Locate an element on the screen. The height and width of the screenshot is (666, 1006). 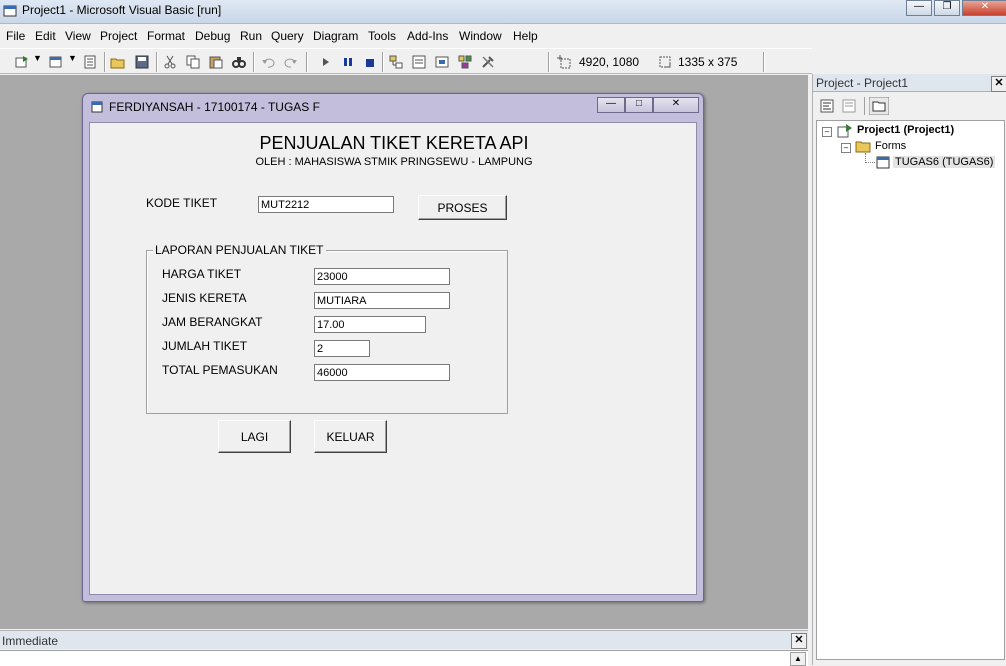
end-icon is located at coordinates (370, 62).